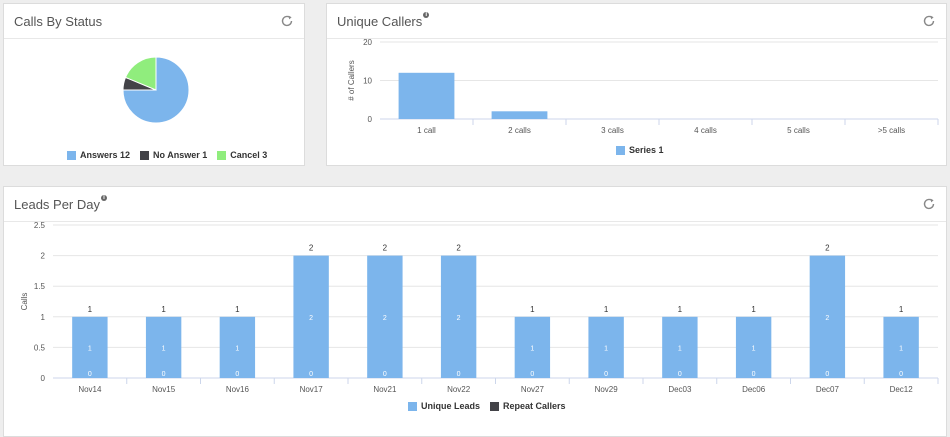 This screenshot has width=950, height=437. I want to click on y-tick-label: 1, so click(43, 317).